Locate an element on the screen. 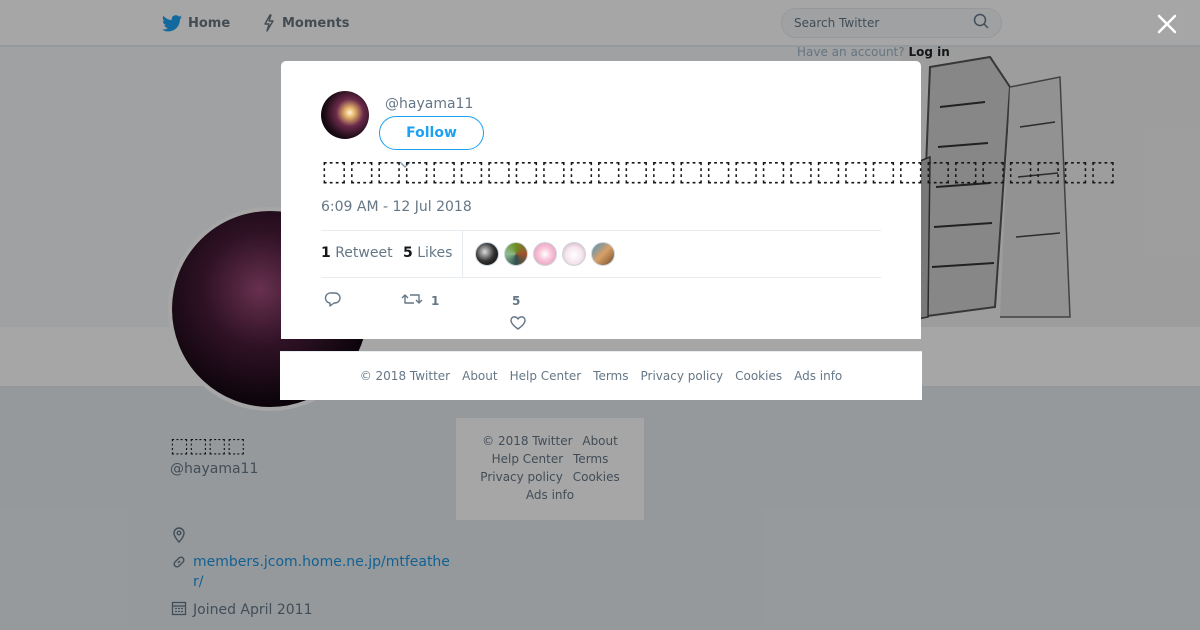 This screenshot has height=630, width=1200. footer-about: About is located at coordinates (479, 376).